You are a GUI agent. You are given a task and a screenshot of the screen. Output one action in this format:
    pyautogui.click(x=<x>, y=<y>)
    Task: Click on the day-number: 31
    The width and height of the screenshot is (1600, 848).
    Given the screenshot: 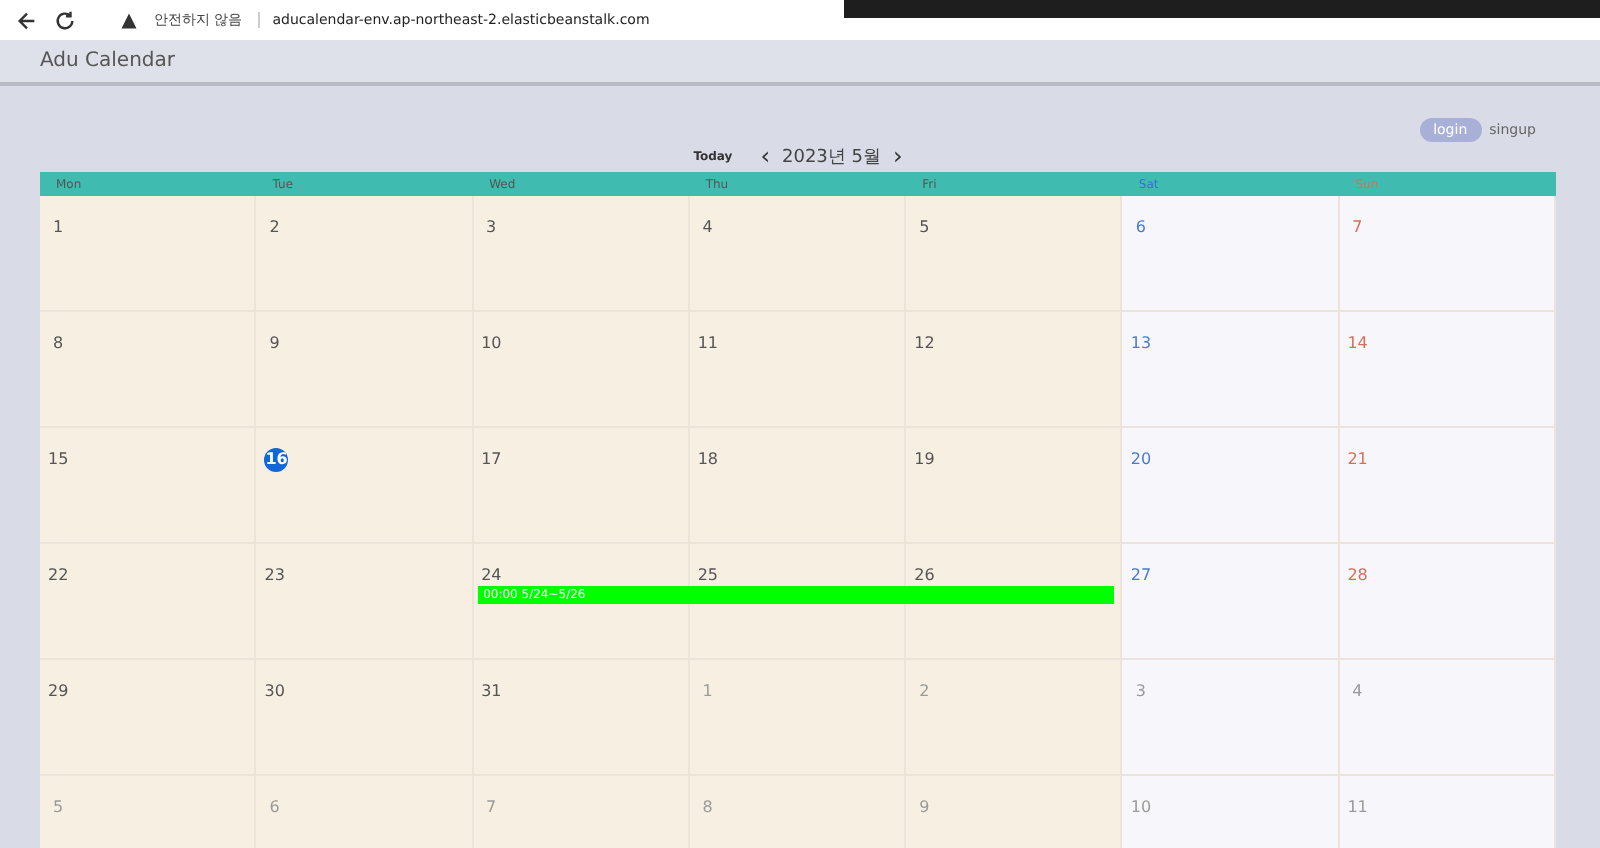 What is the action you would take?
    pyautogui.click(x=491, y=692)
    